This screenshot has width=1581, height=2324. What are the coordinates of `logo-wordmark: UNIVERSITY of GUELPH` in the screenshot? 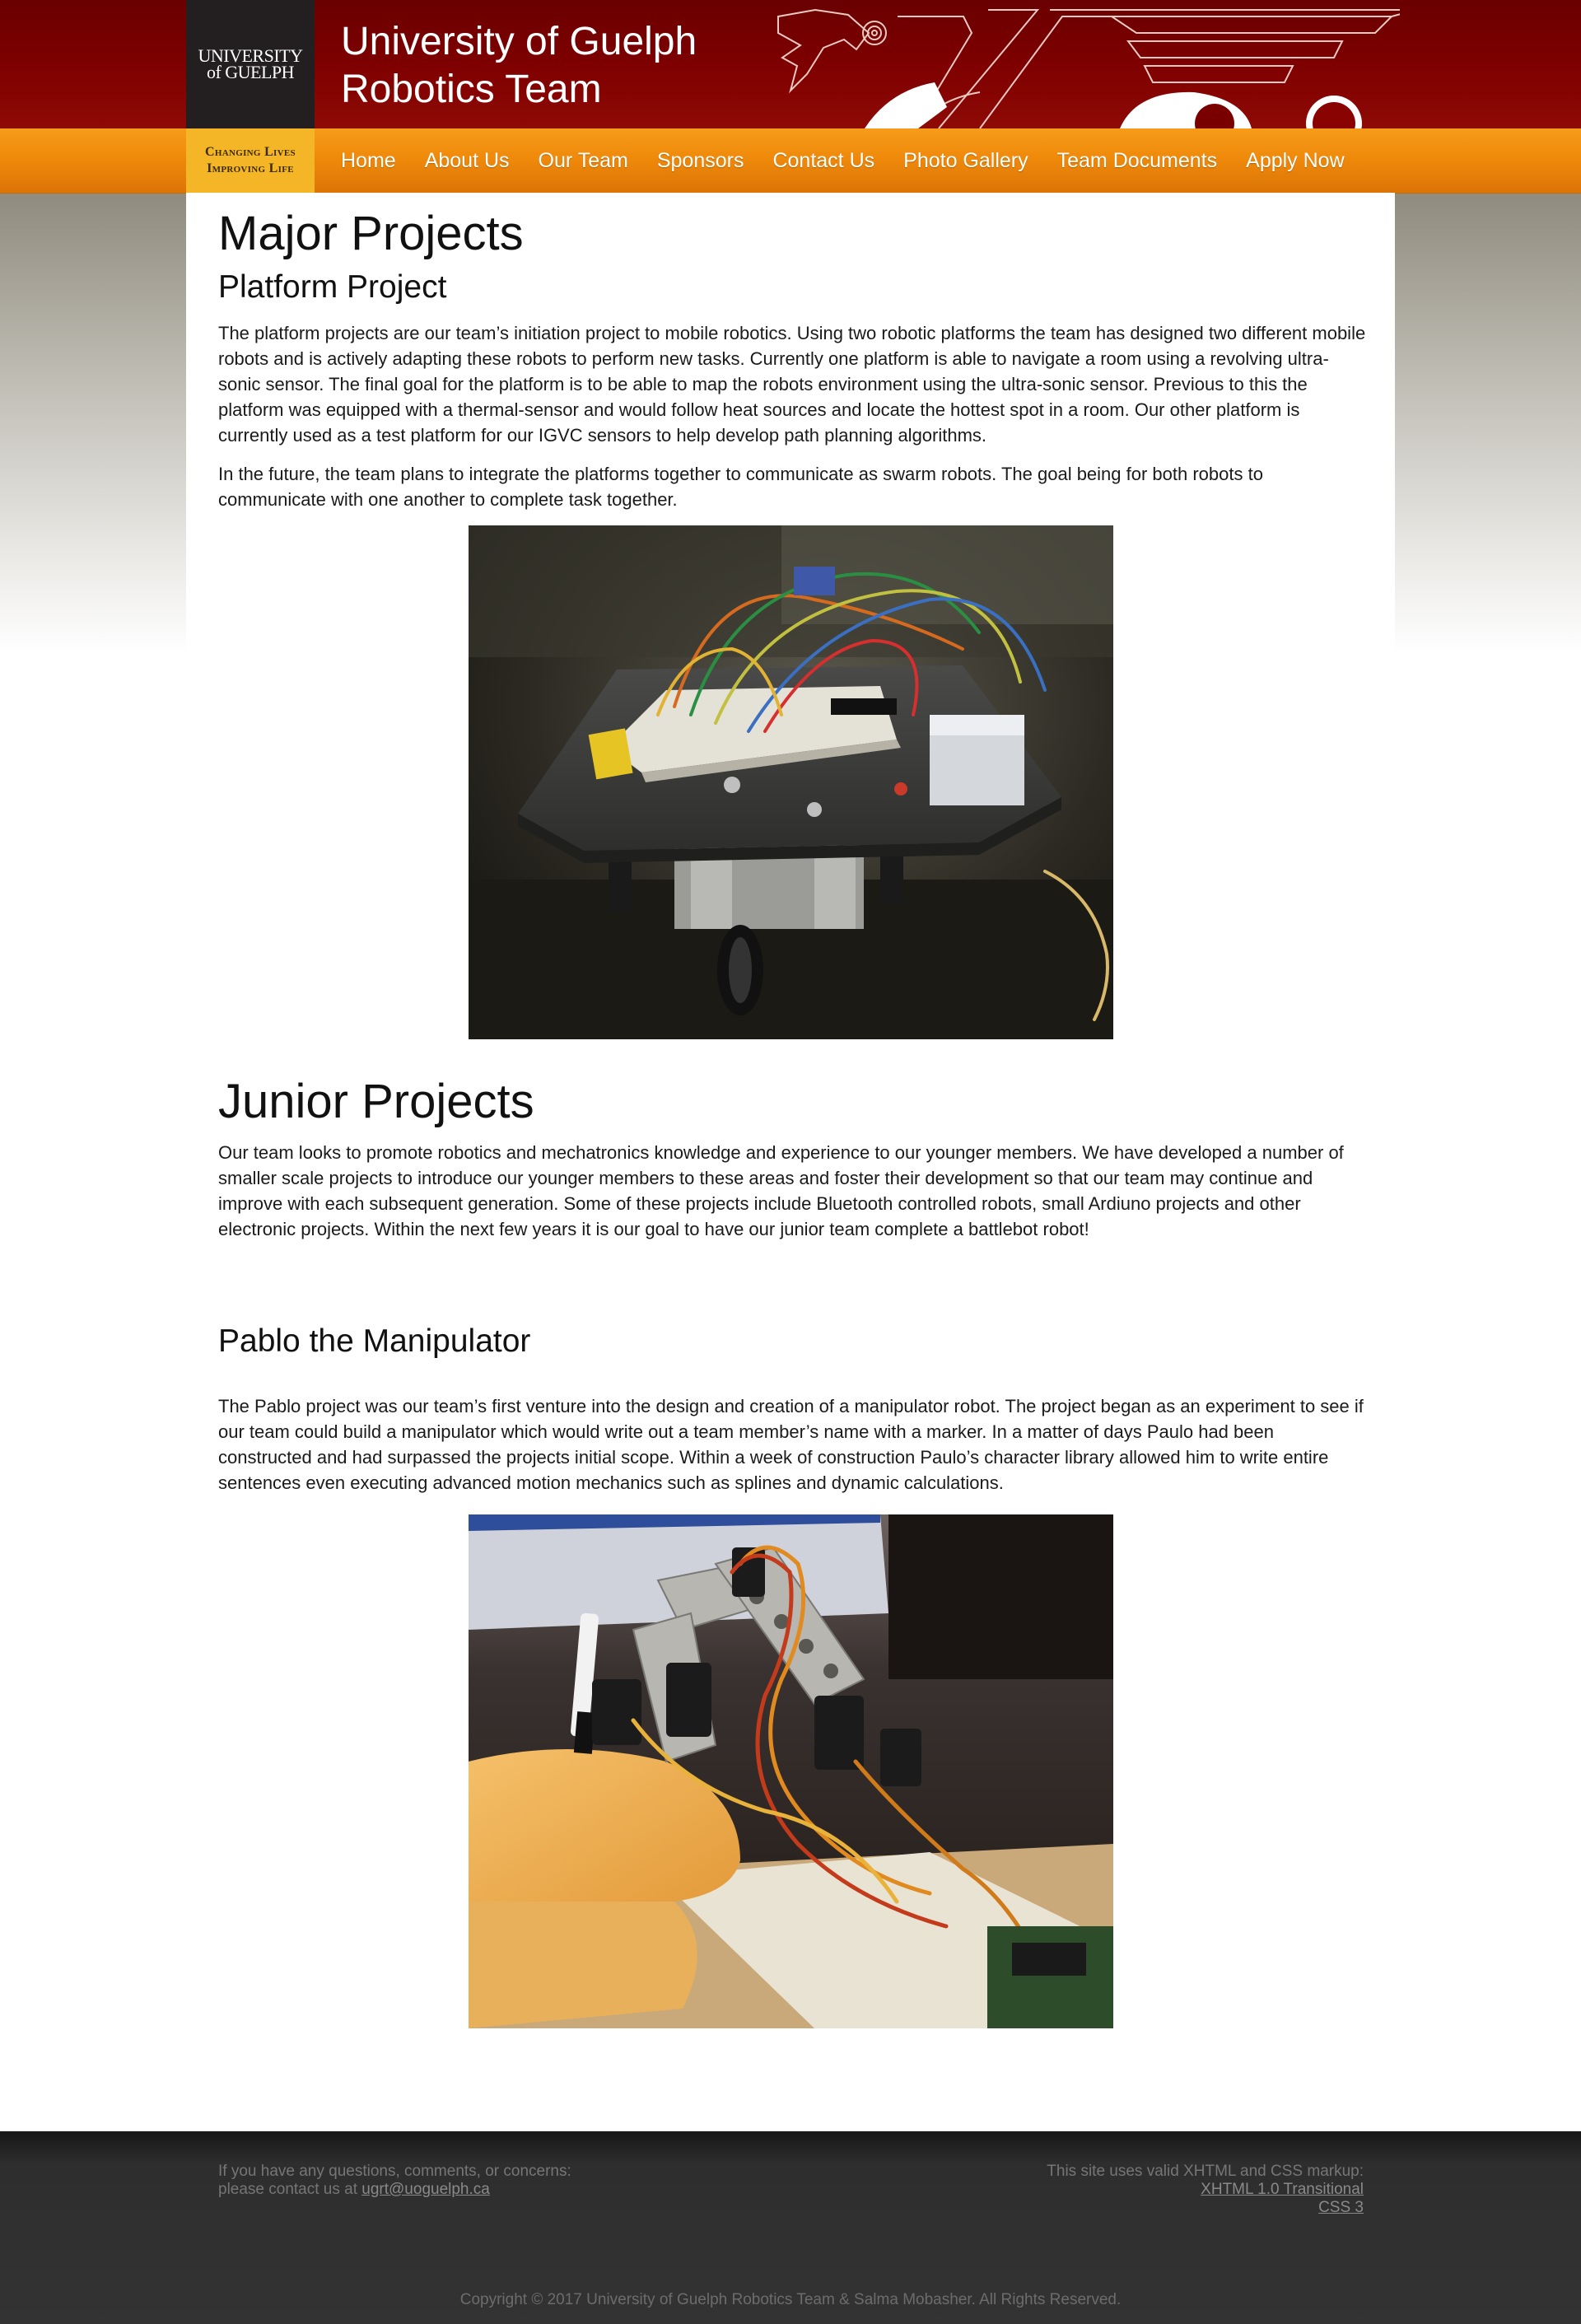 It's located at (251, 64).